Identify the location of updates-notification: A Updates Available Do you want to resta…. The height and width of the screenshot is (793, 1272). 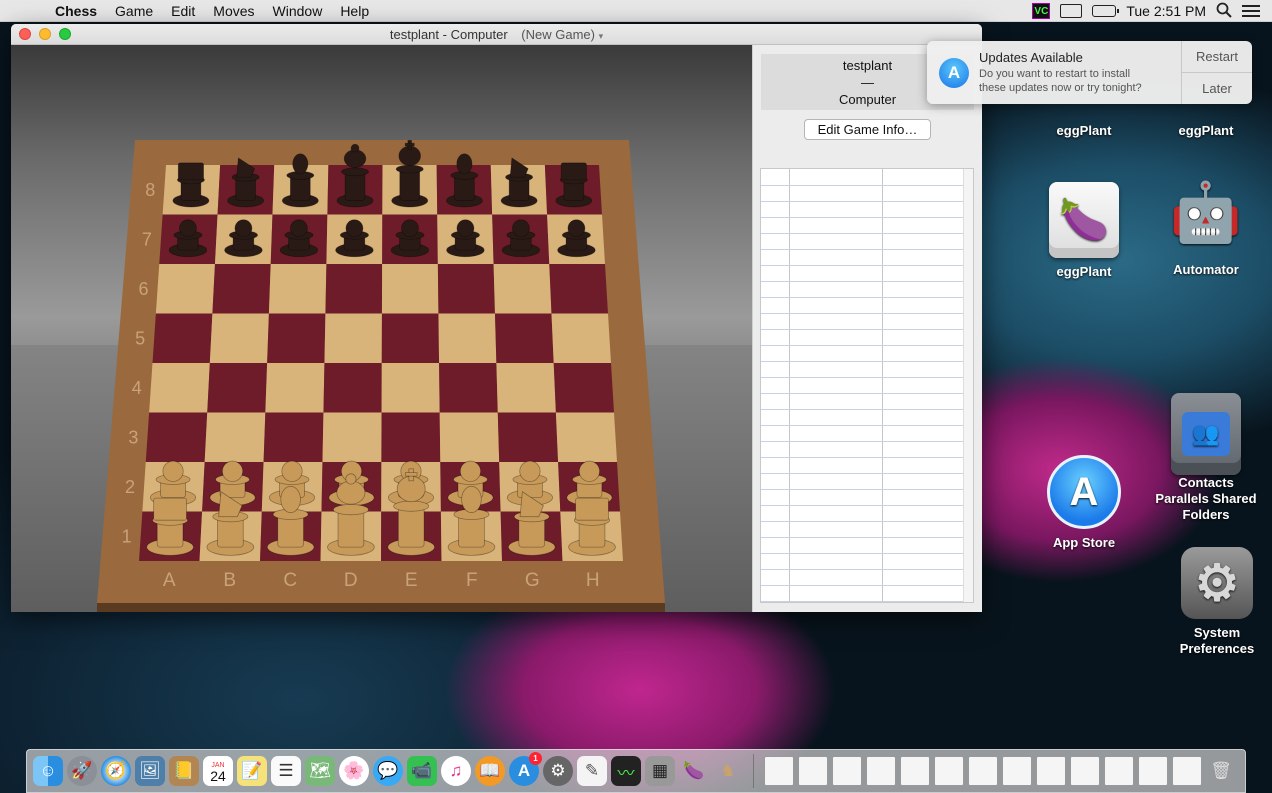
(1089, 72).